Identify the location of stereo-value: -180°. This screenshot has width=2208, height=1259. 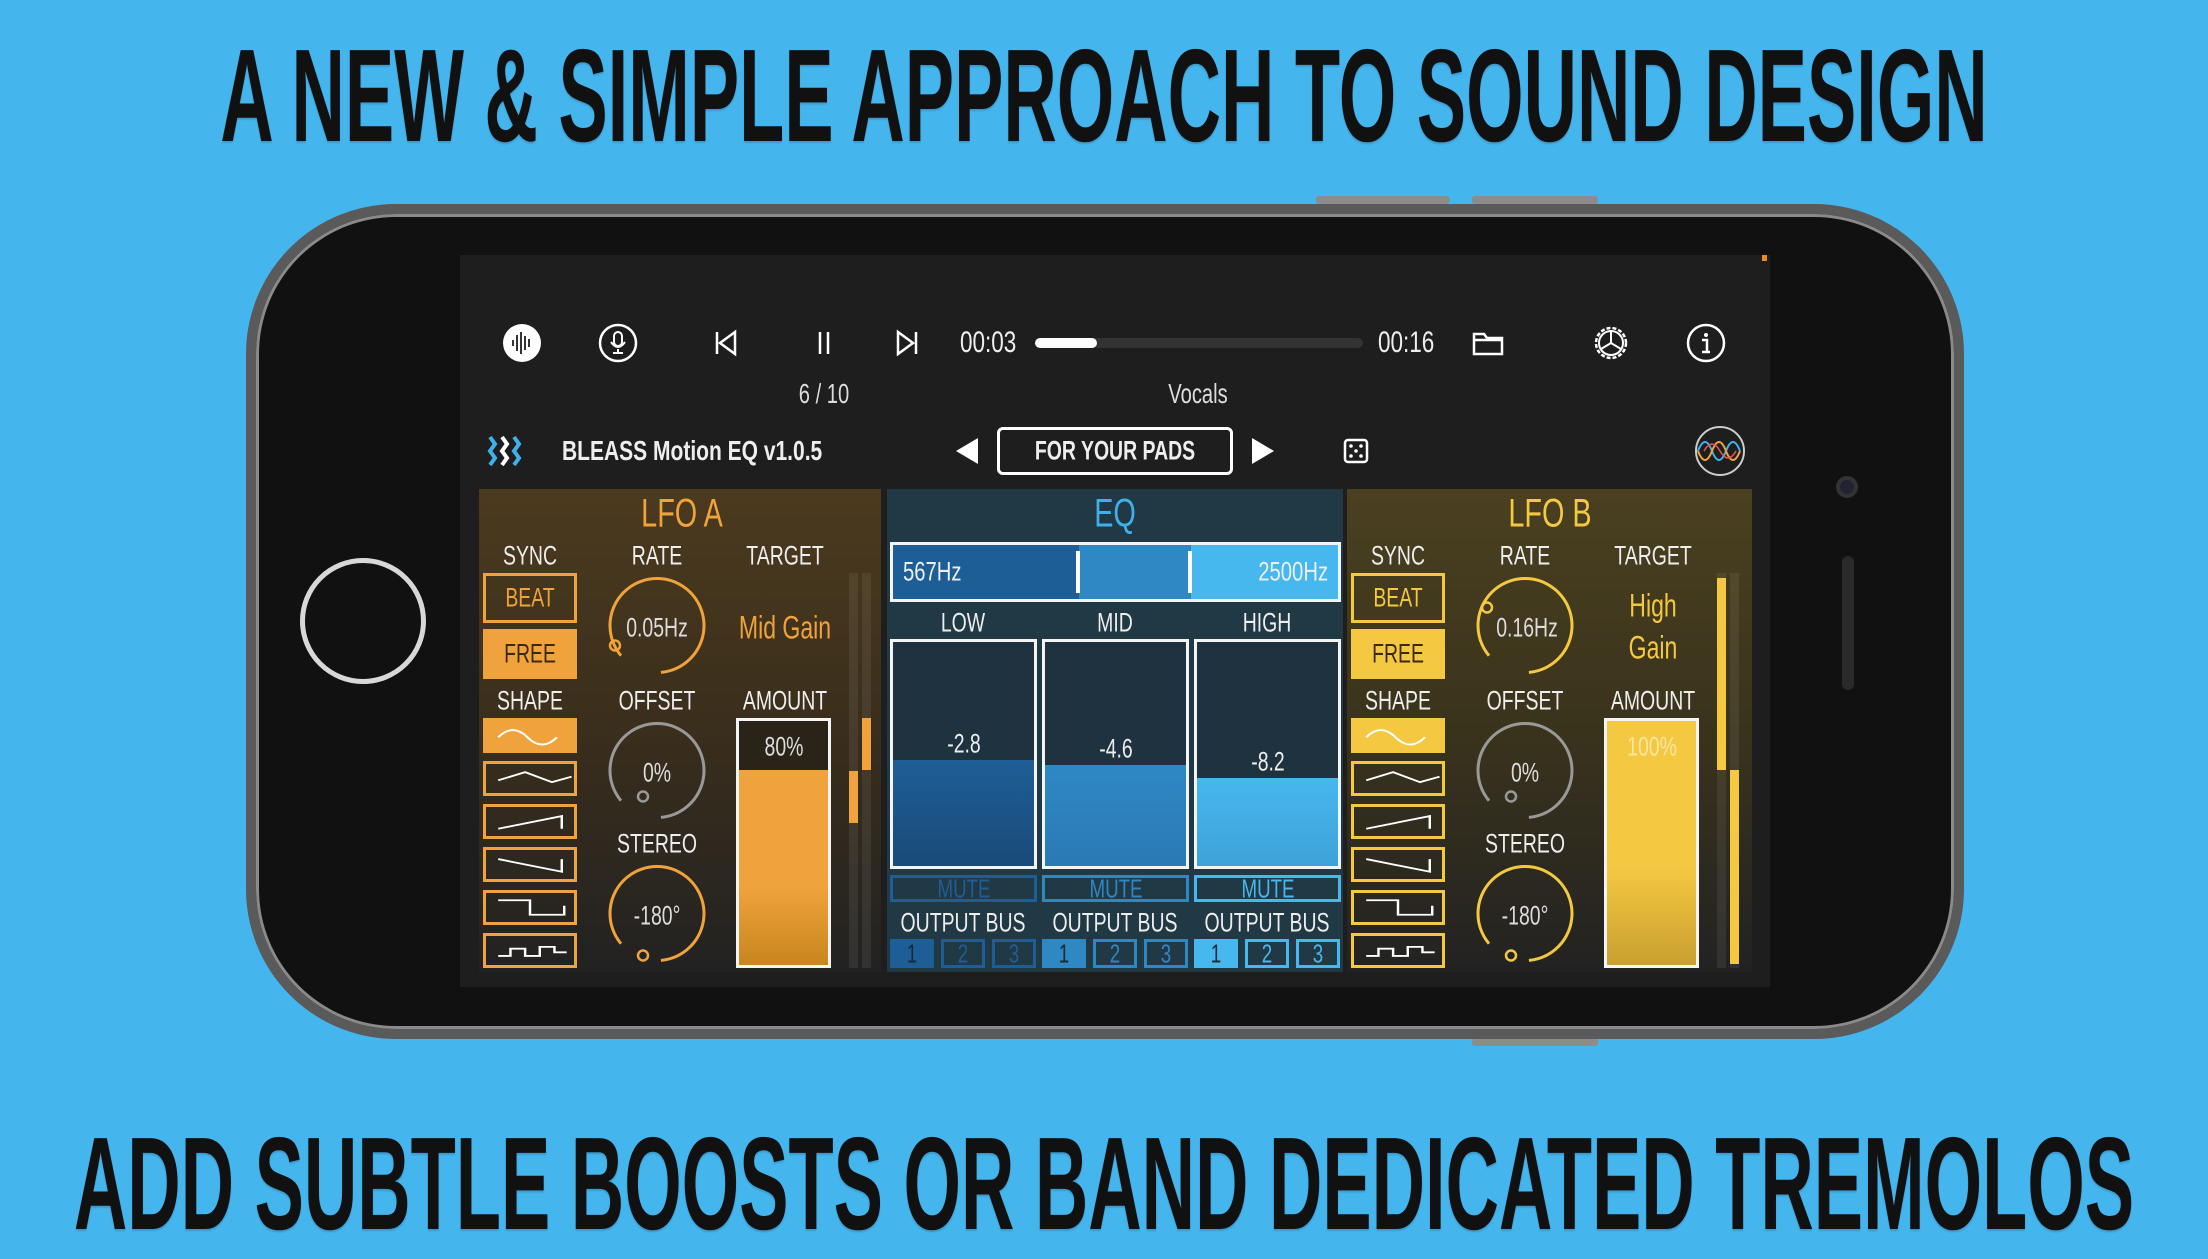
(657, 915).